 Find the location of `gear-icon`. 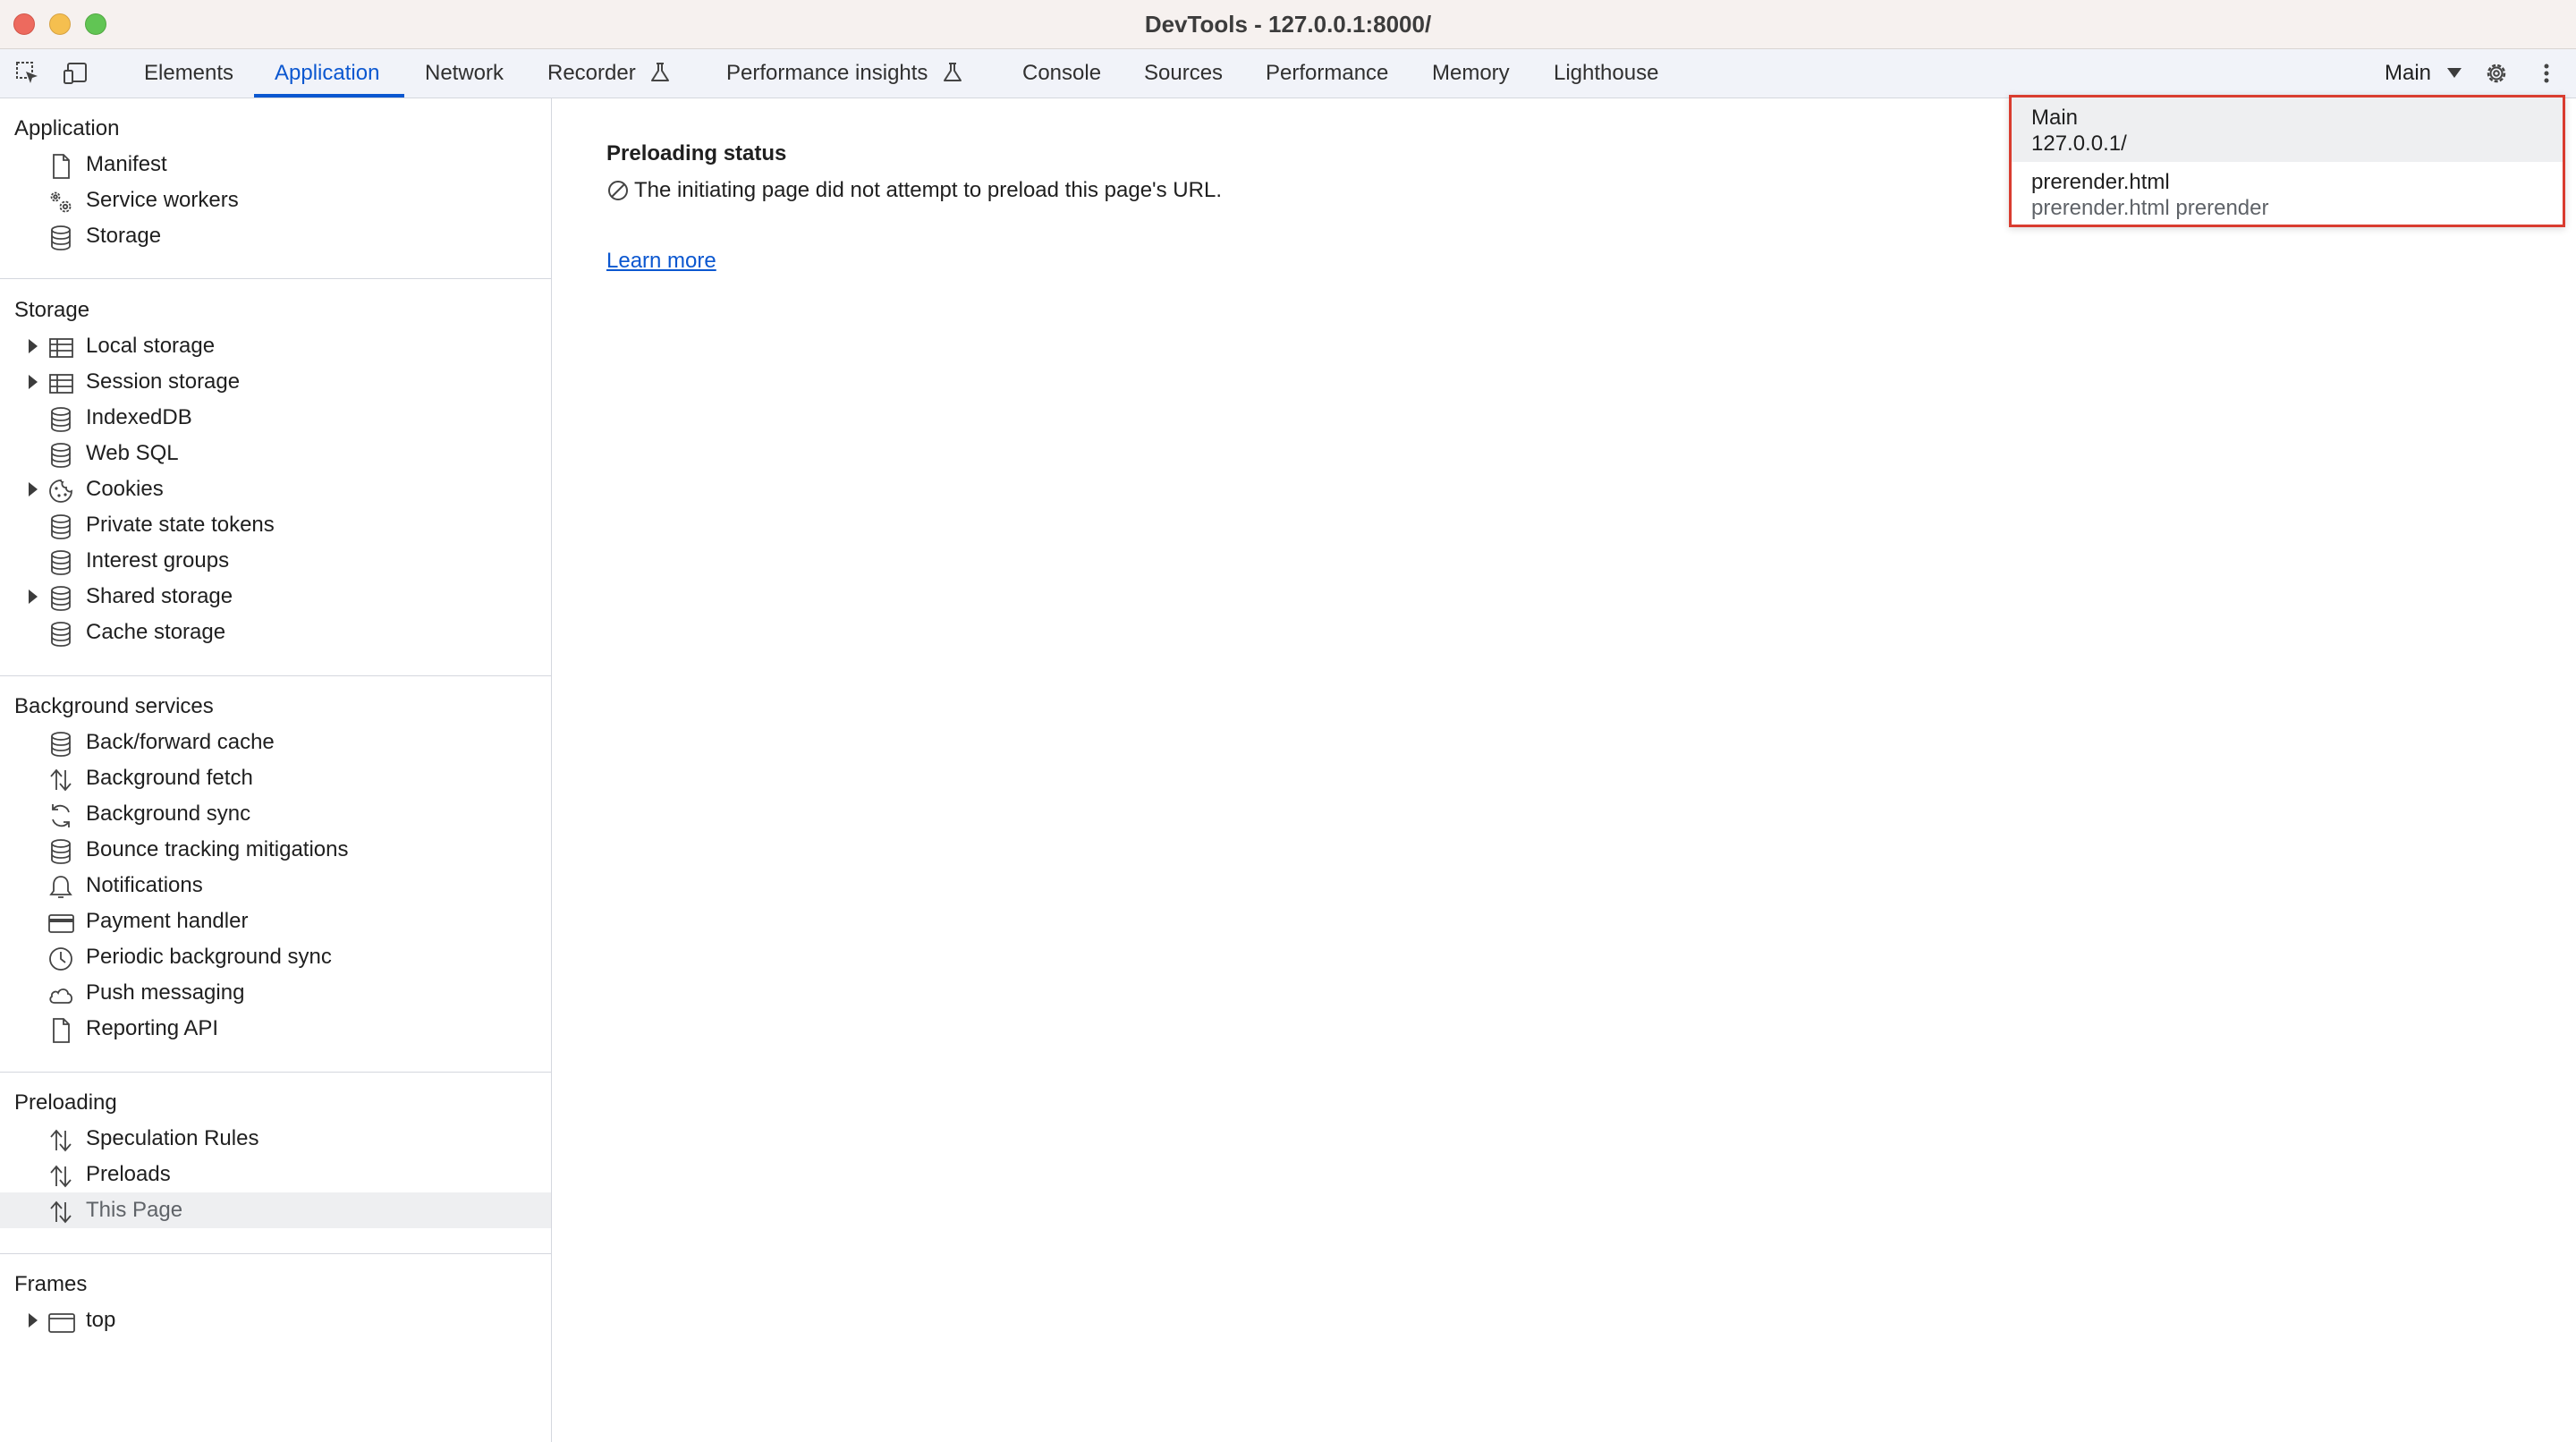

gear-icon is located at coordinates (2496, 73).